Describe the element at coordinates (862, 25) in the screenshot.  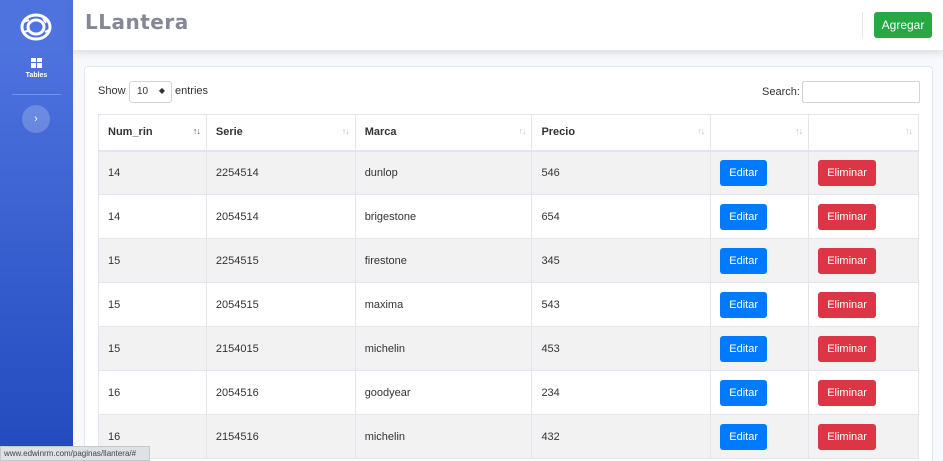
I see `topbar-divider` at that location.